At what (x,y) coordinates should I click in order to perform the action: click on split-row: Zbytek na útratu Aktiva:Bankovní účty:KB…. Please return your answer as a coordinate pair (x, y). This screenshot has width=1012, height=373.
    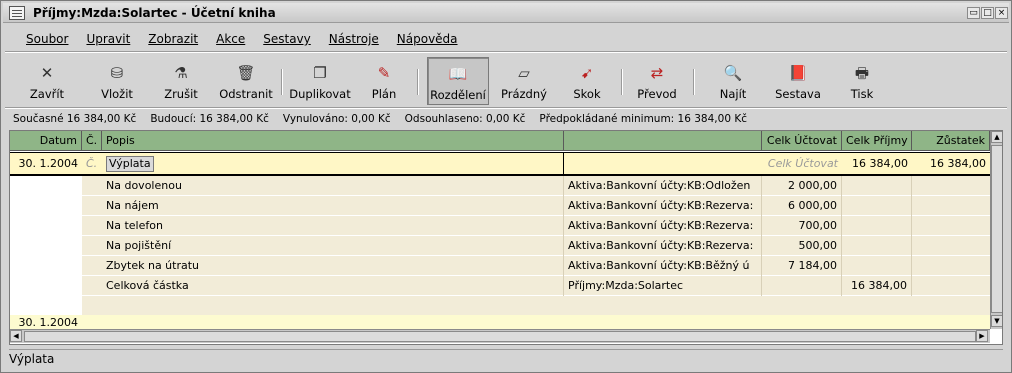
    Looking at the image, I should click on (500, 266).